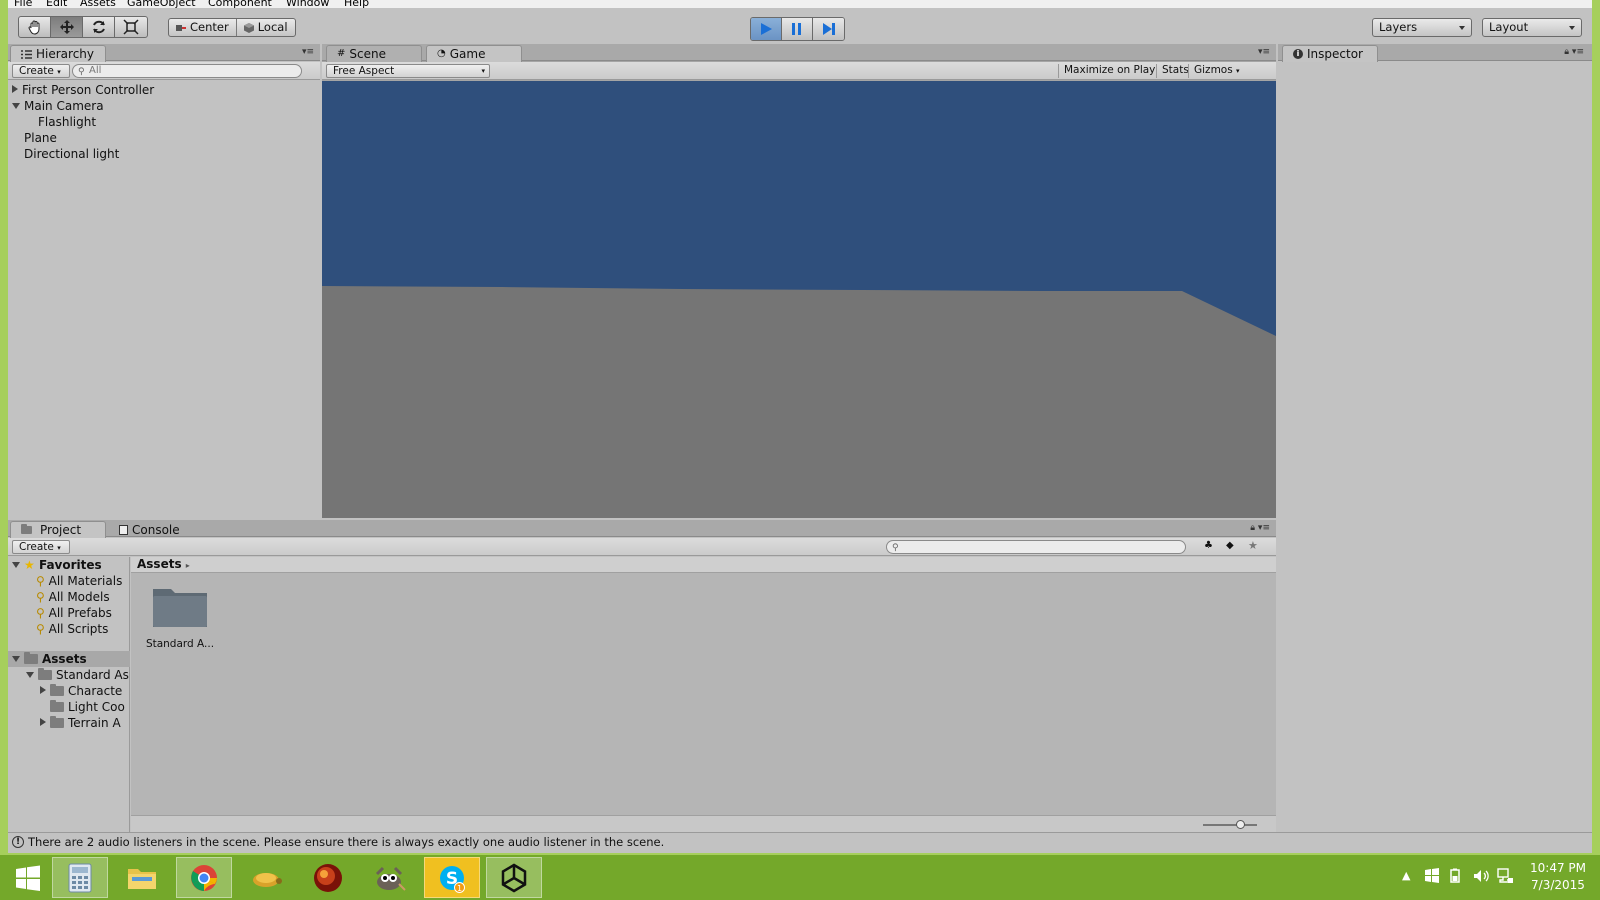 The width and height of the screenshot is (1600, 900). I want to click on taskbar-file-explorer, so click(142, 877).